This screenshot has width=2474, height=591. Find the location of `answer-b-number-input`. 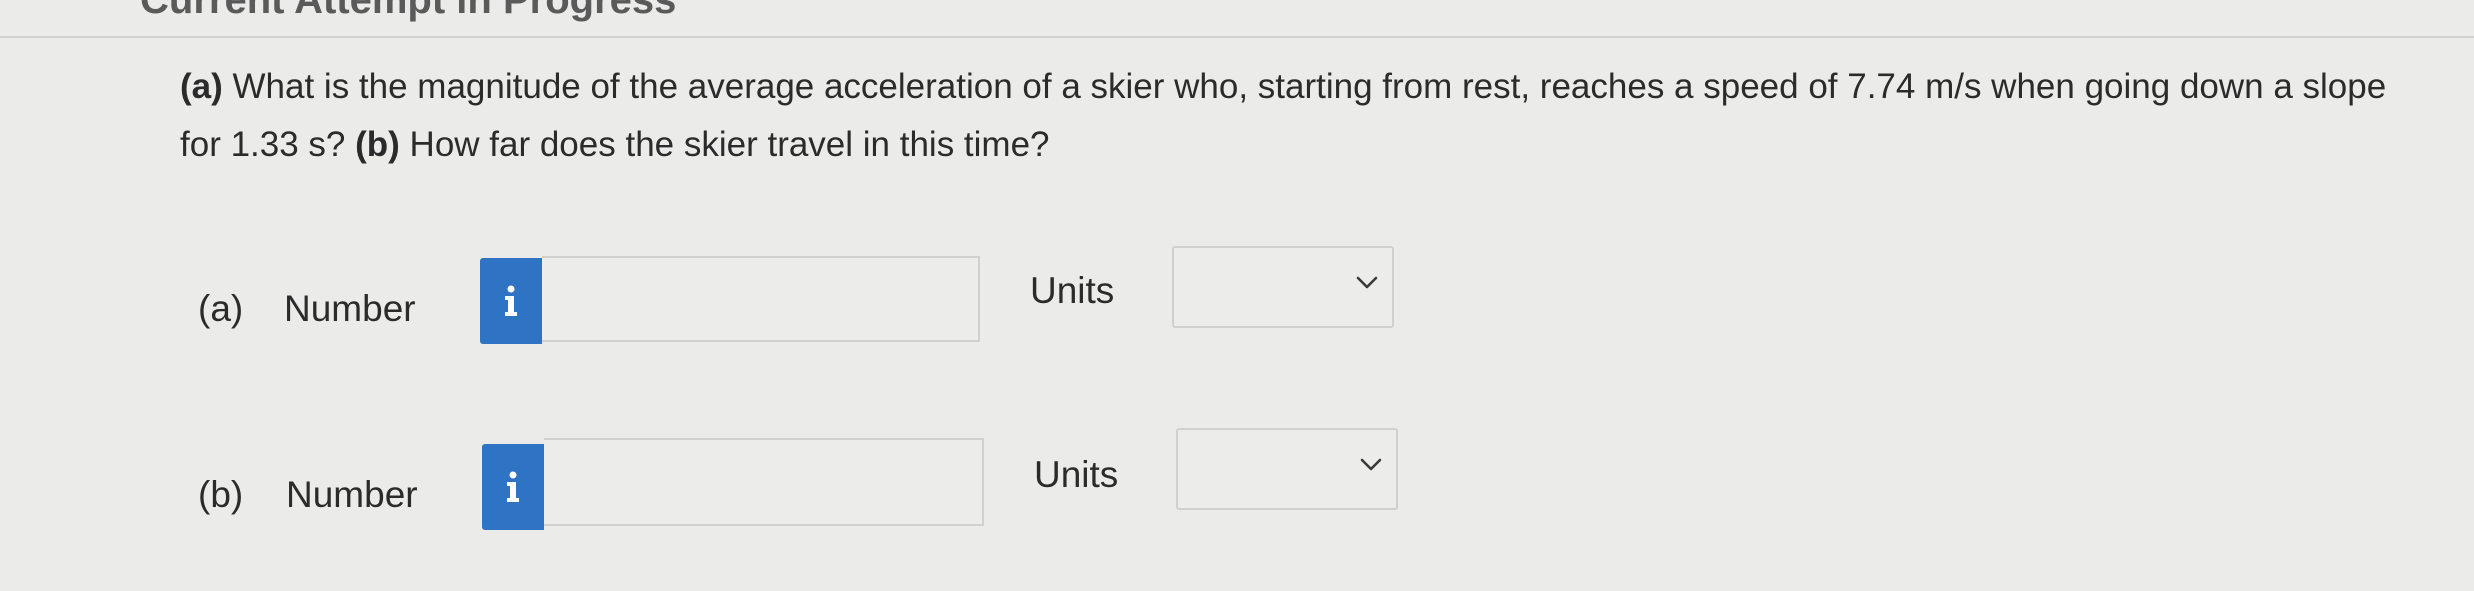

answer-b-number-input is located at coordinates (764, 482).